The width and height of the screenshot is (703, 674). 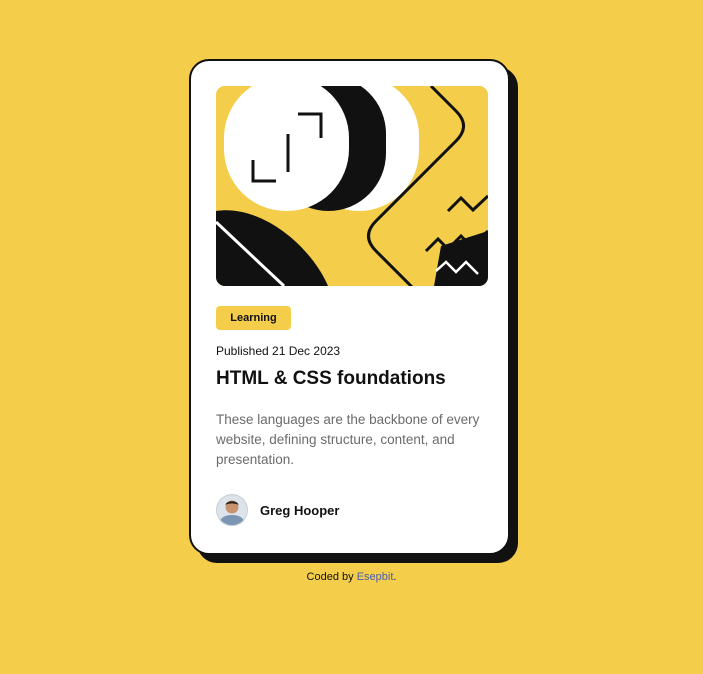 I want to click on category-tag: Learning, so click(x=253, y=318).